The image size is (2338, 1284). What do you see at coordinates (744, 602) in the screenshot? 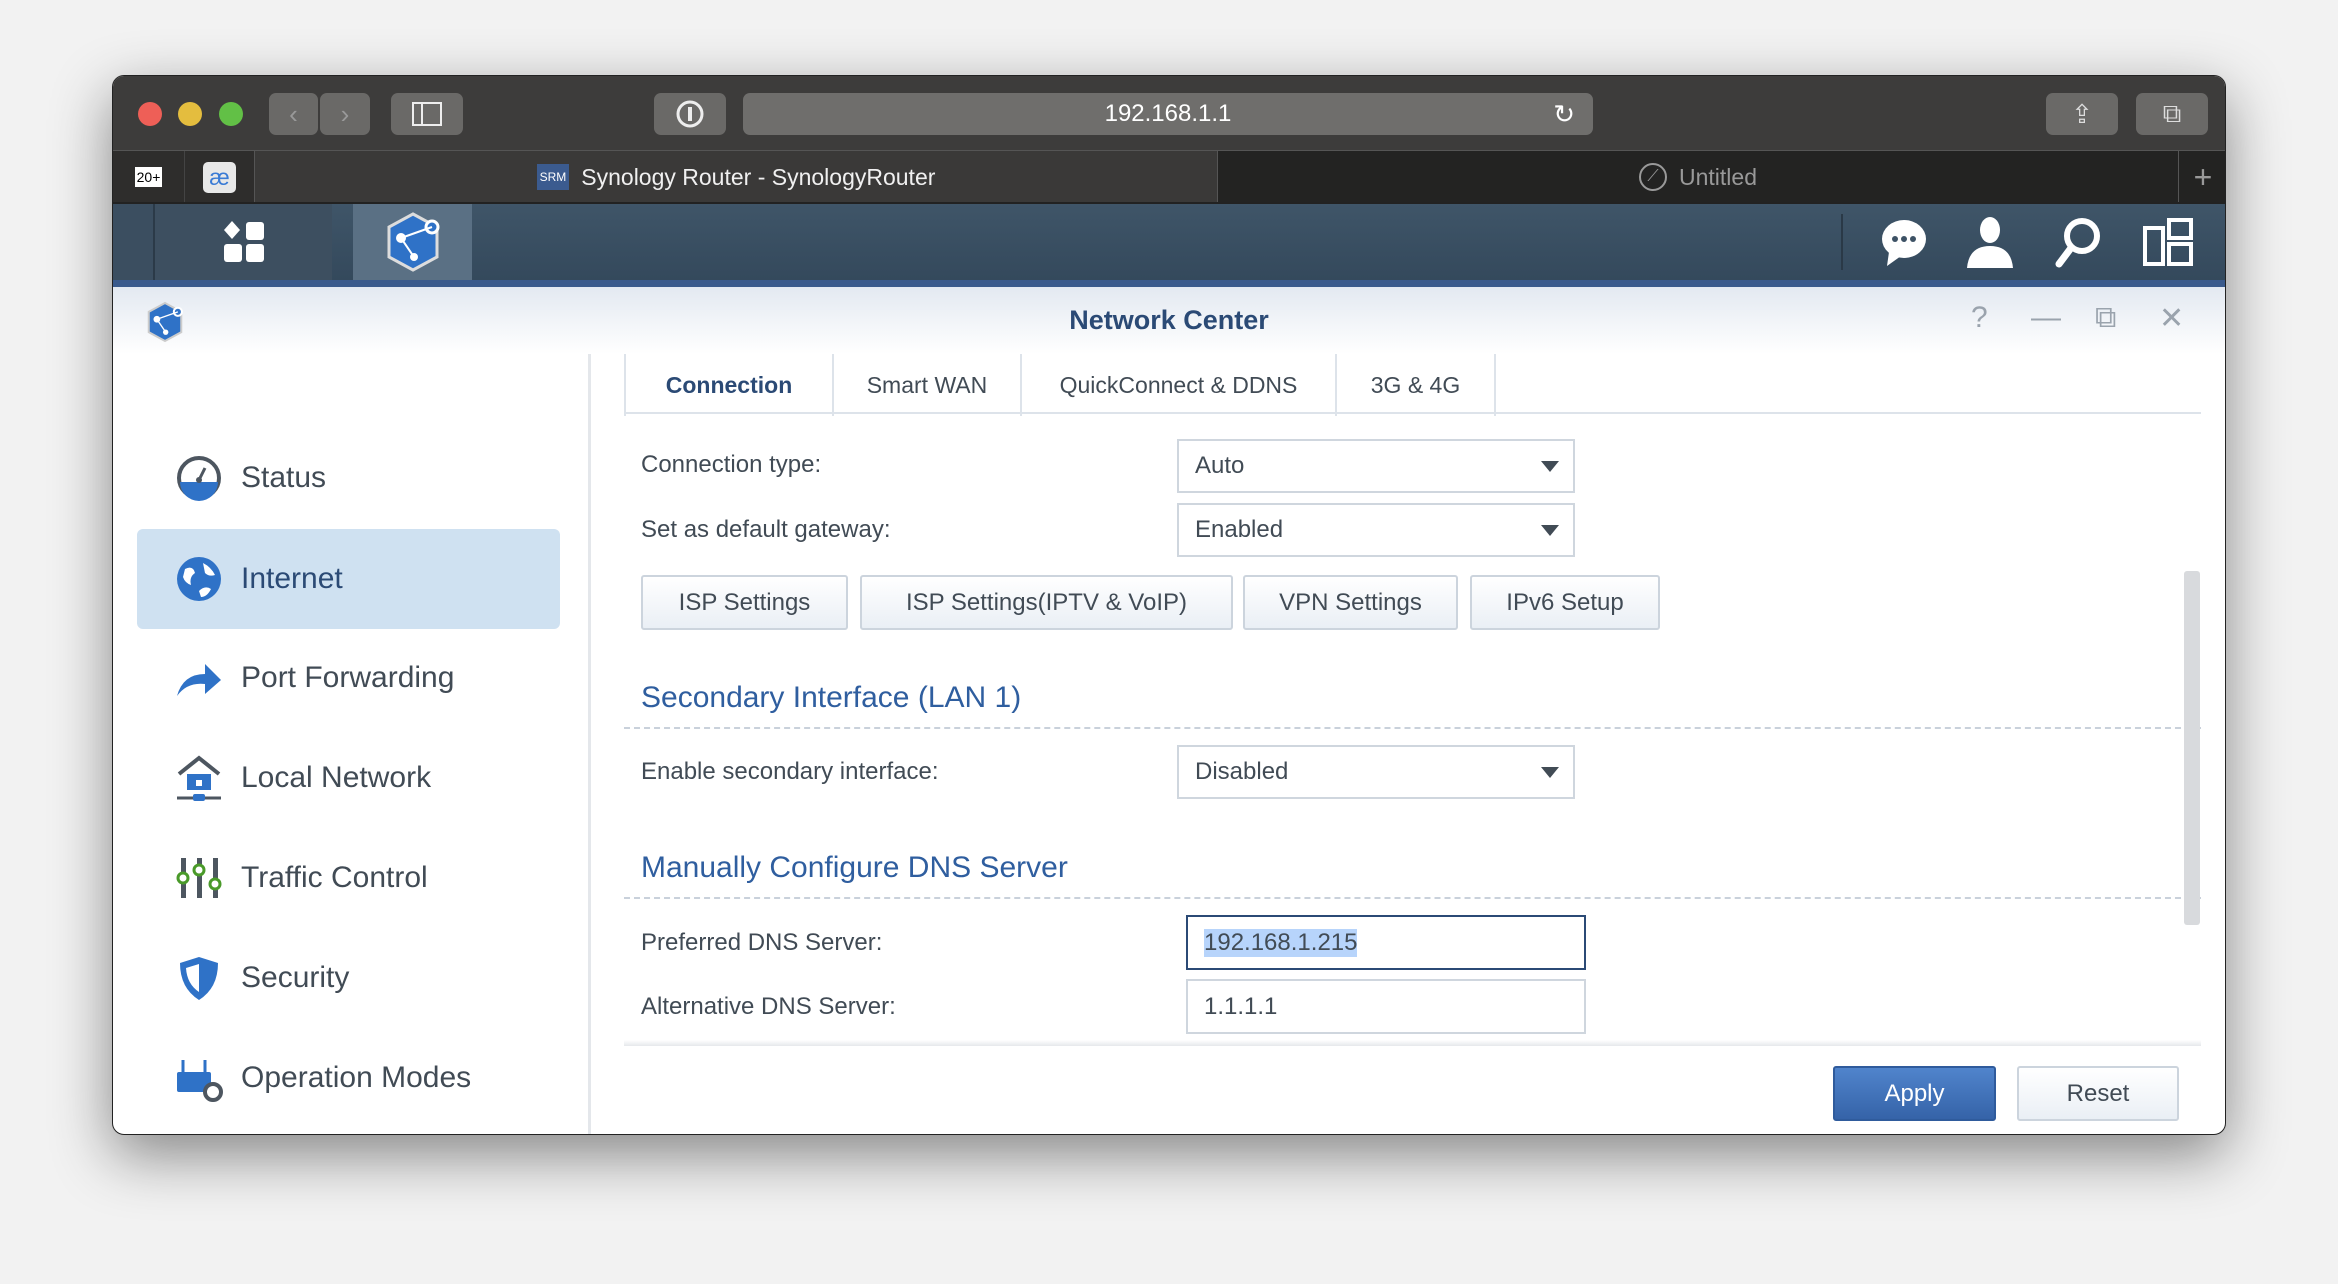
I see `isp-settings-button: ISP Settings` at bounding box center [744, 602].